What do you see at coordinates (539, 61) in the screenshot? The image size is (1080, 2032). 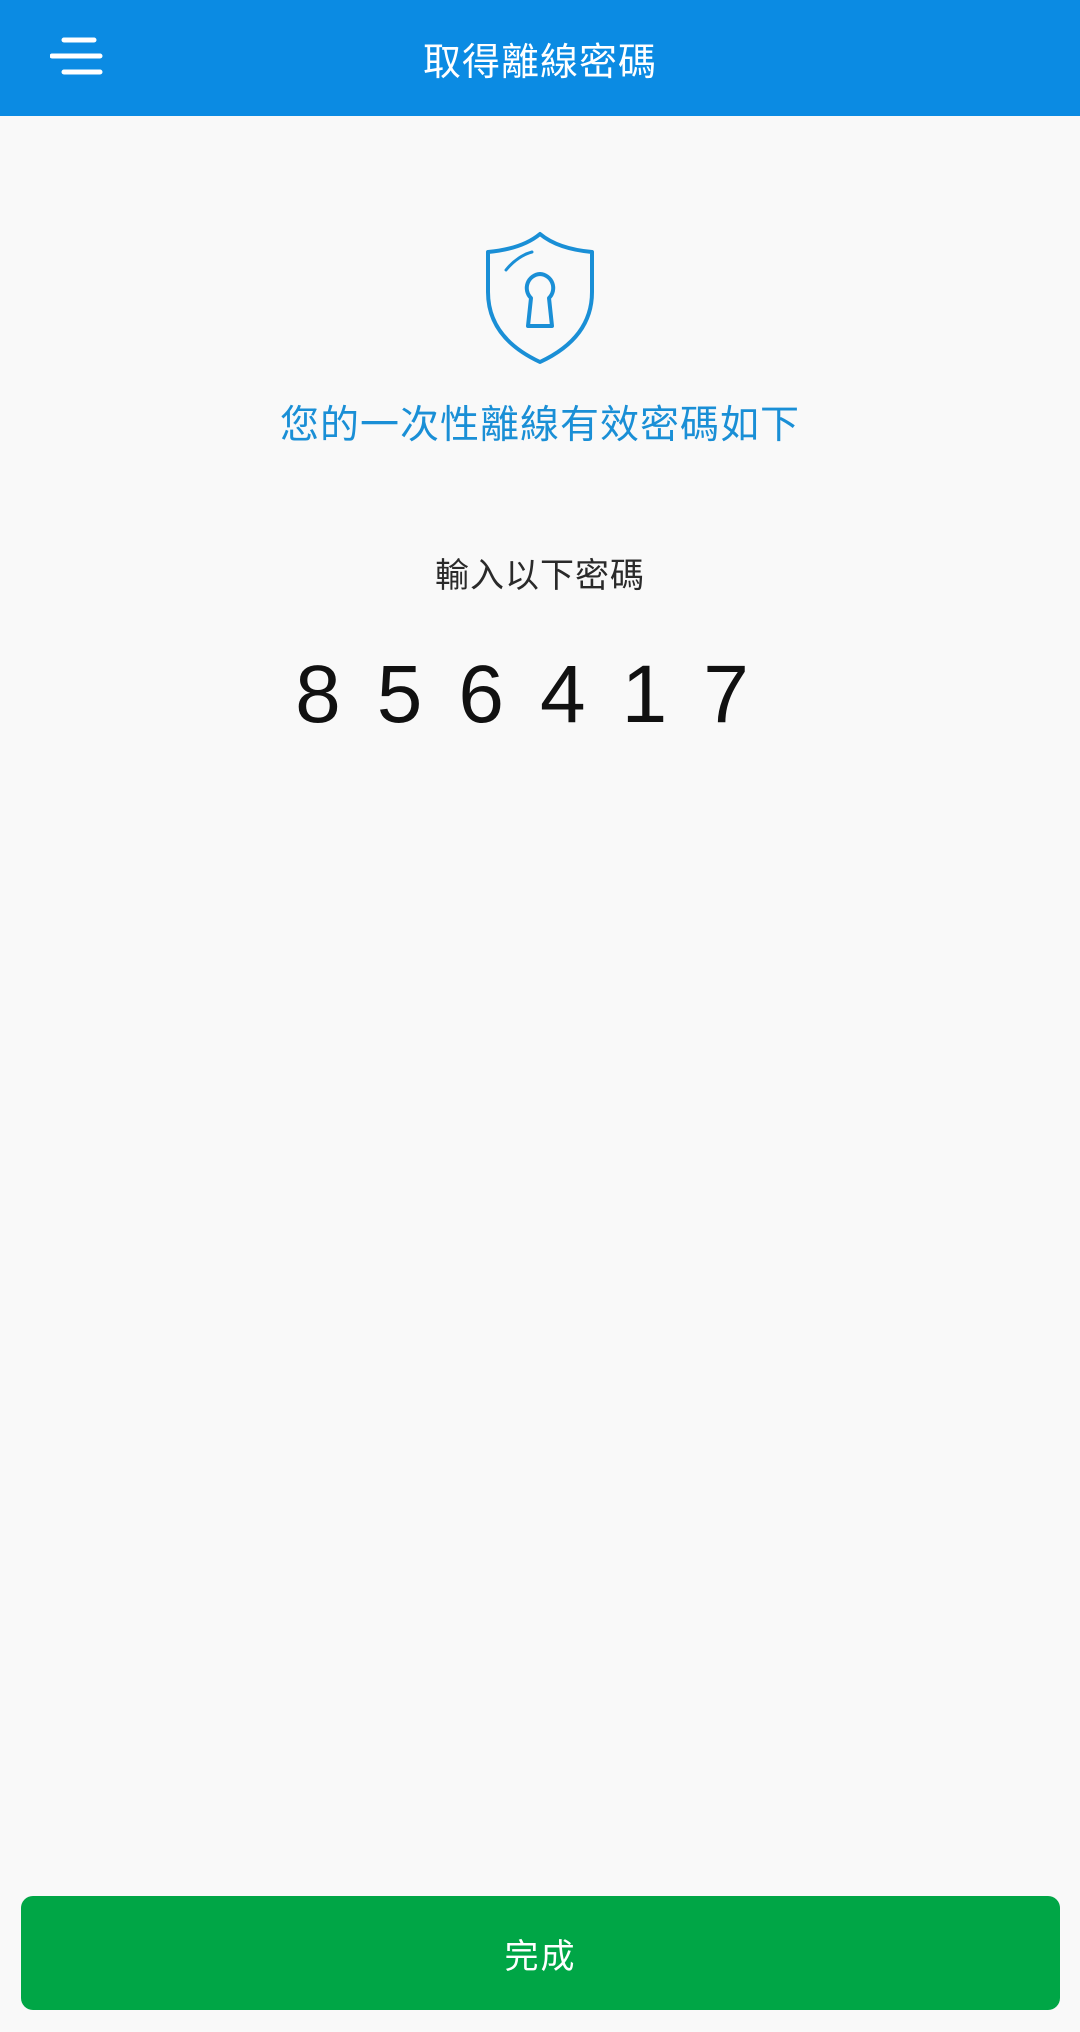 I see `page-title: 取得離線密碼` at bounding box center [539, 61].